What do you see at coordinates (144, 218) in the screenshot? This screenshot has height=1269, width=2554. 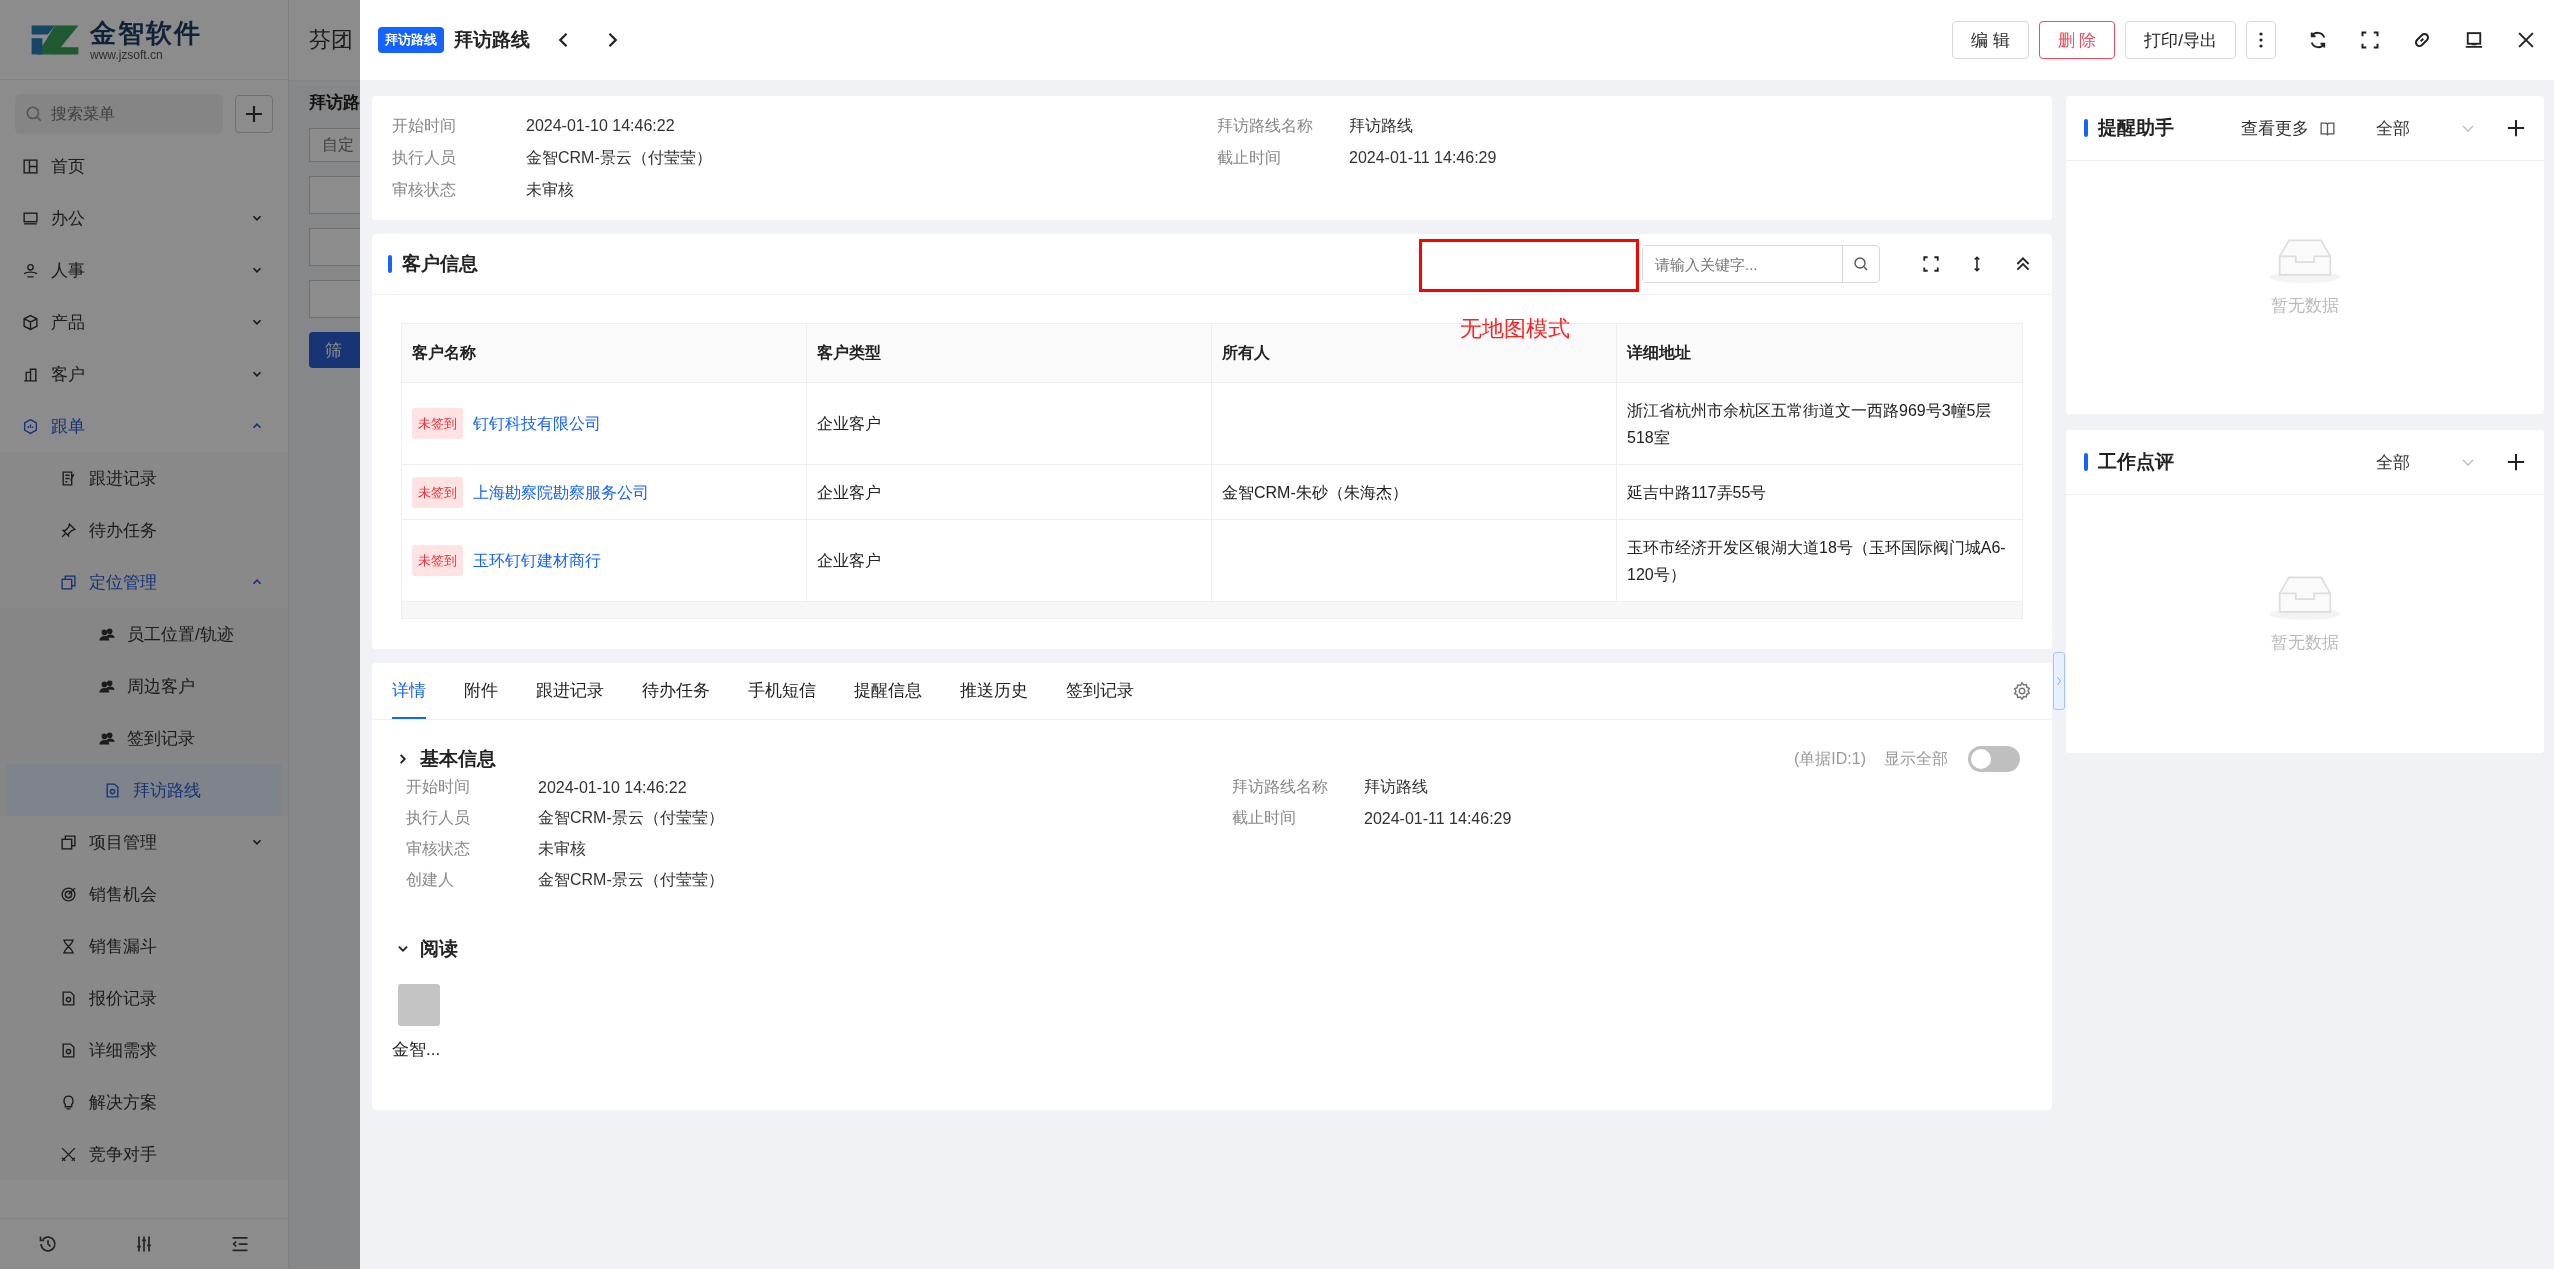 I see `sidebar-item: 办公` at bounding box center [144, 218].